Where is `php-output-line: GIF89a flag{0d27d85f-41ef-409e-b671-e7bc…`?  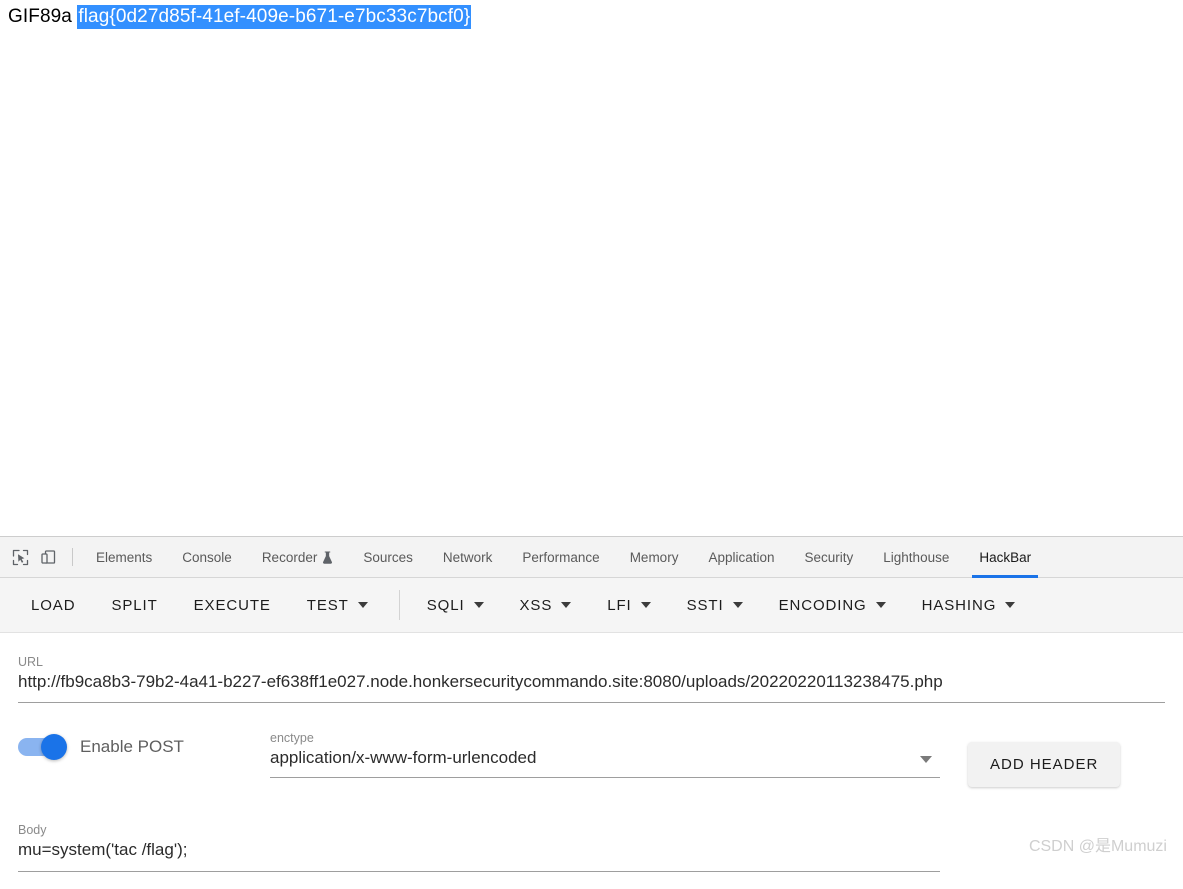
php-output-line: GIF89a flag{0d27d85f-41ef-409e-b671-e7bc… is located at coordinates (591, 17).